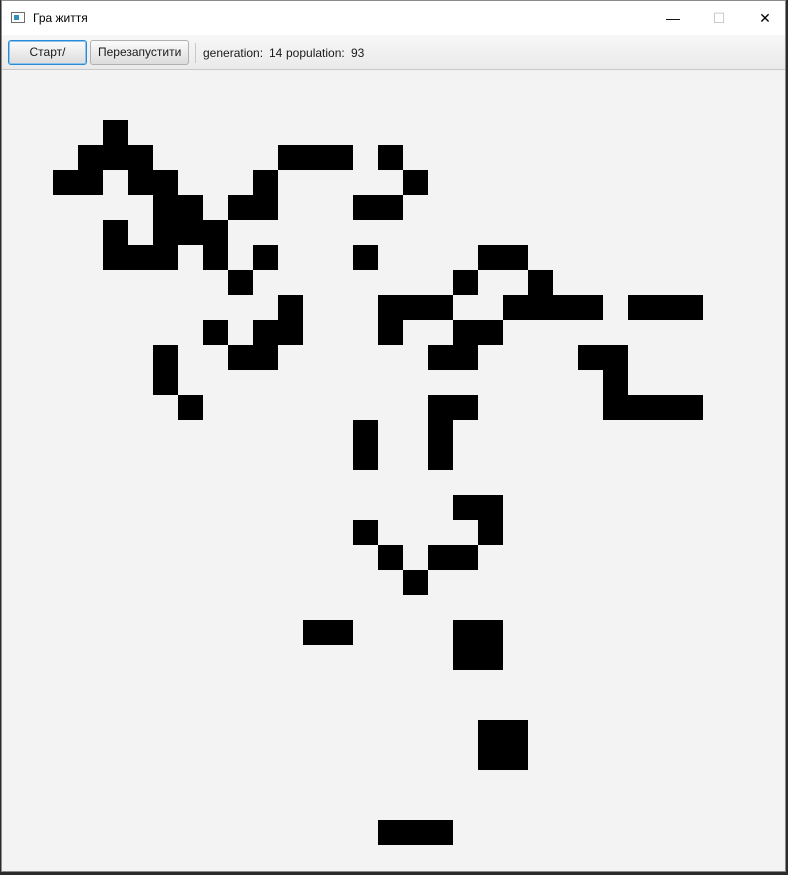 This screenshot has height=875, width=788. Describe the element at coordinates (233, 53) in the screenshot. I see `generation-label: generation:` at that location.